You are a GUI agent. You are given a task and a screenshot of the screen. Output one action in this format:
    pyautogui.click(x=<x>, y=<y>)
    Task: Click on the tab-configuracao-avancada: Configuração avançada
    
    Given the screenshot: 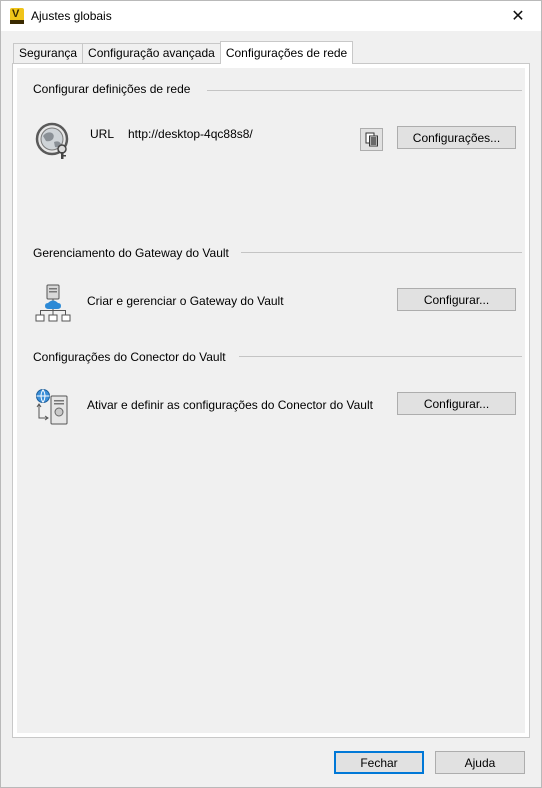 What is the action you would take?
    pyautogui.click(x=151, y=53)
    